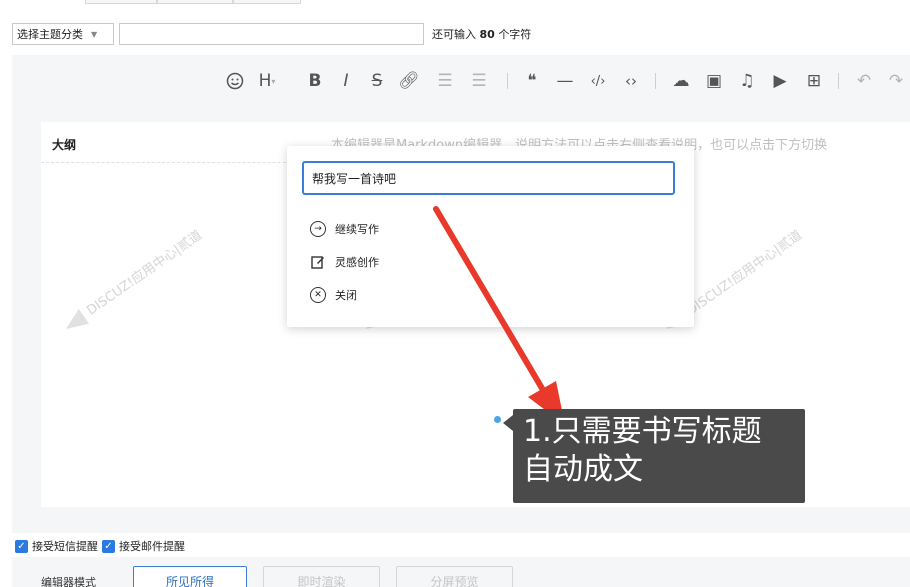 This screenshot has width=910, height=587. I want to click on guide-tooltip: 1.只需要书写标题 自动成文, so click(654, 456).